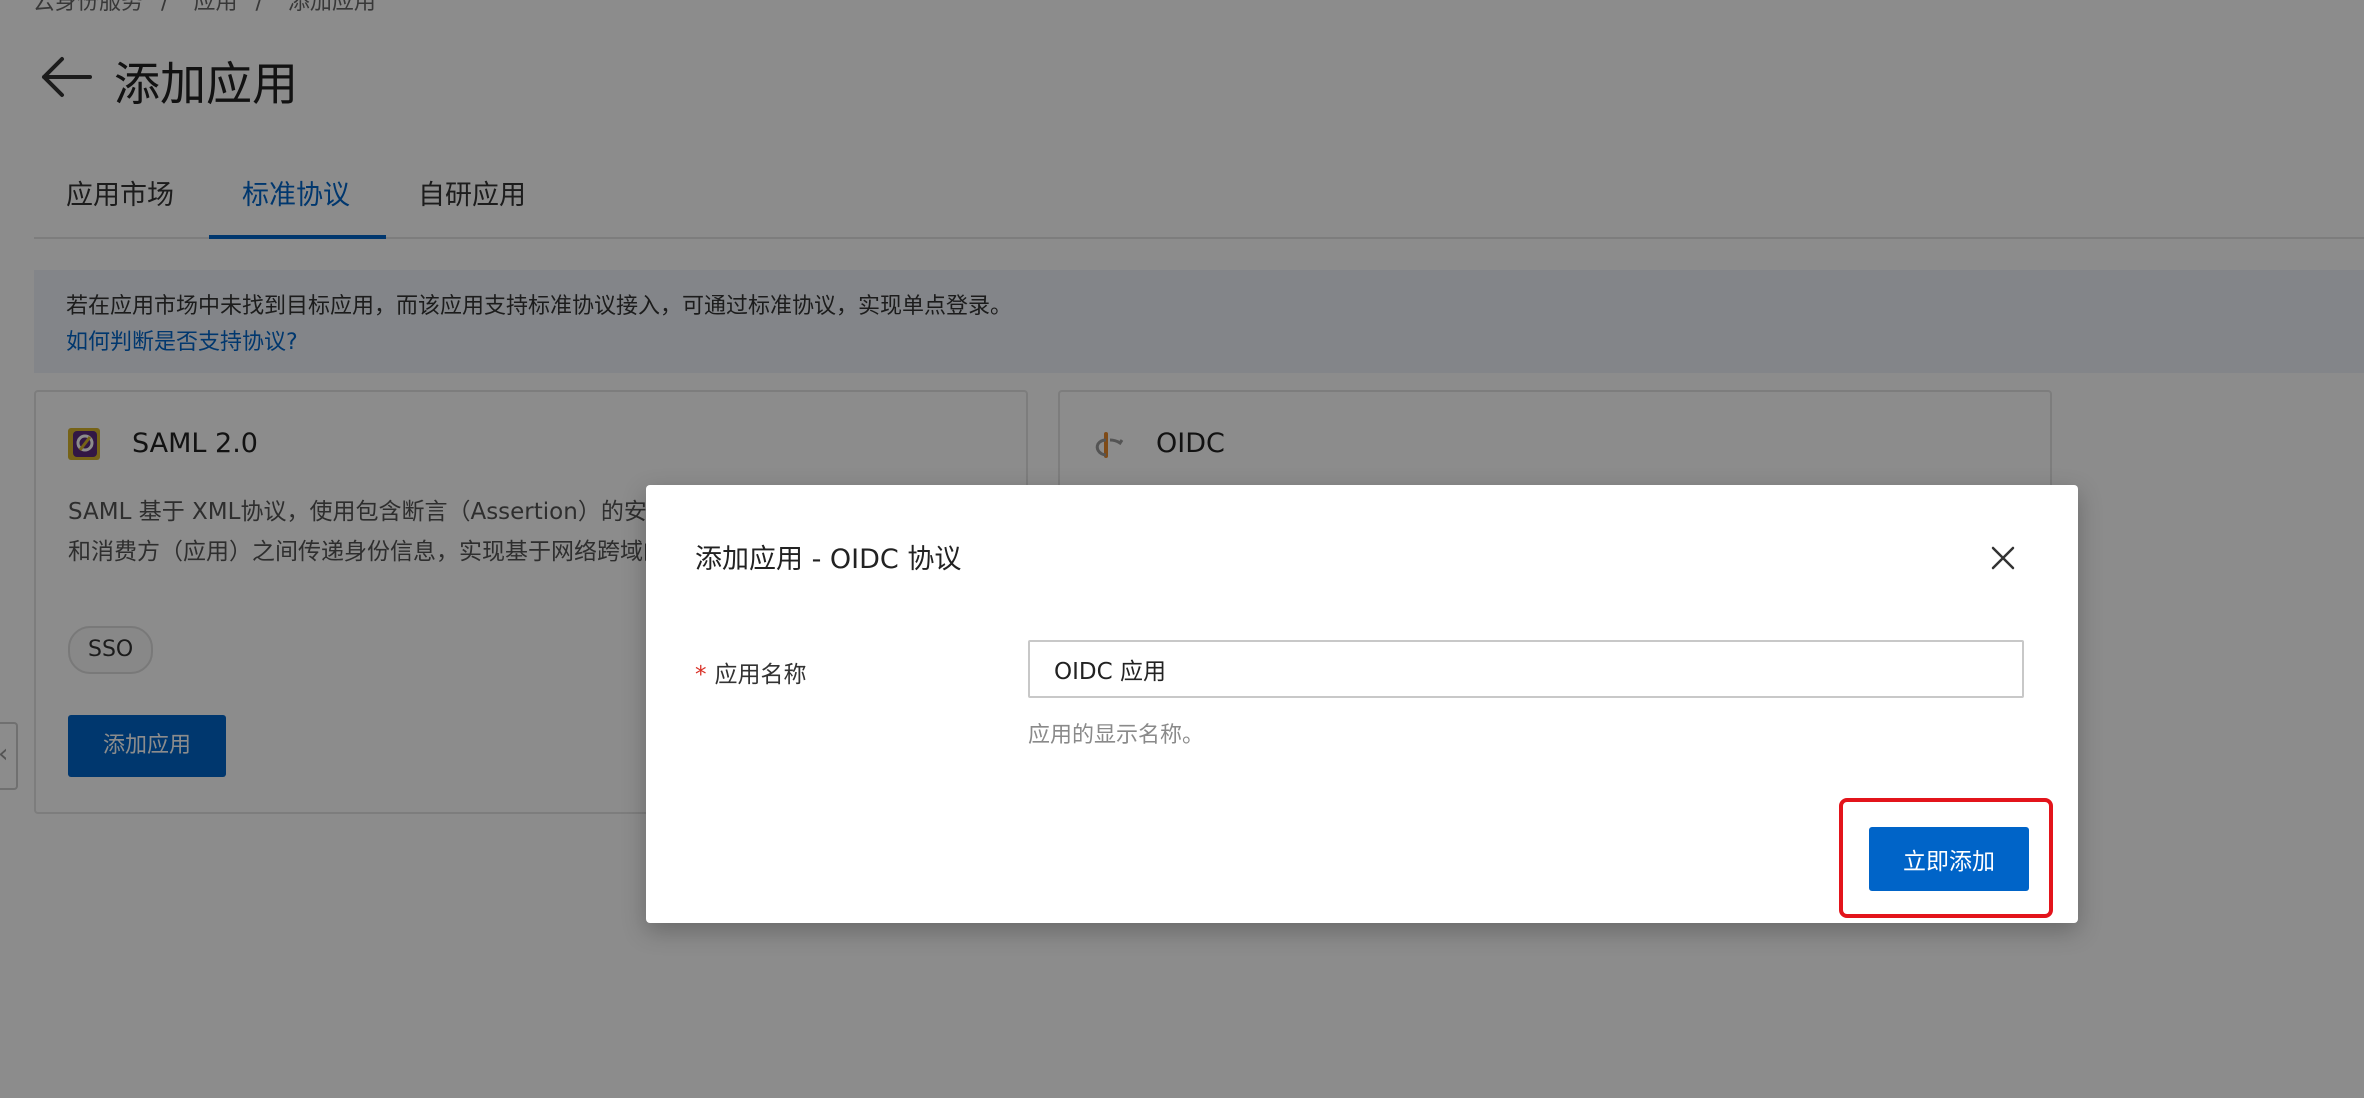 The width and height of the screenshot is (2364, 1098). What do you see at coordinates (760, 675) in the screenshot?
I see `field-label-text: 应用名称` at bounding box center [760, 675].